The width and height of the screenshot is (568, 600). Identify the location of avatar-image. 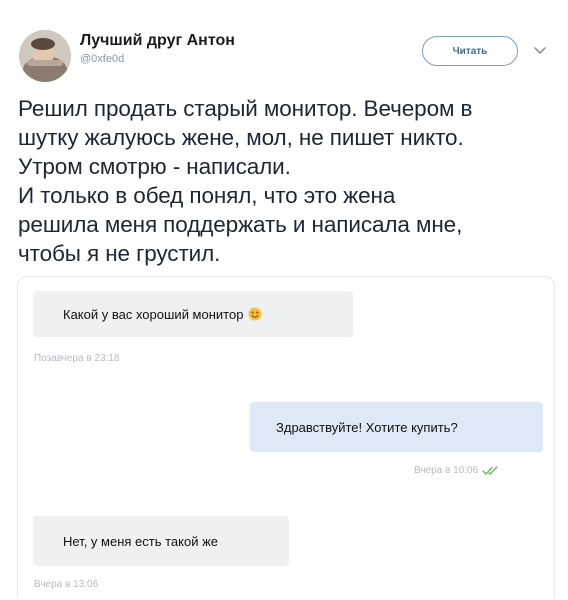
(45, 56).